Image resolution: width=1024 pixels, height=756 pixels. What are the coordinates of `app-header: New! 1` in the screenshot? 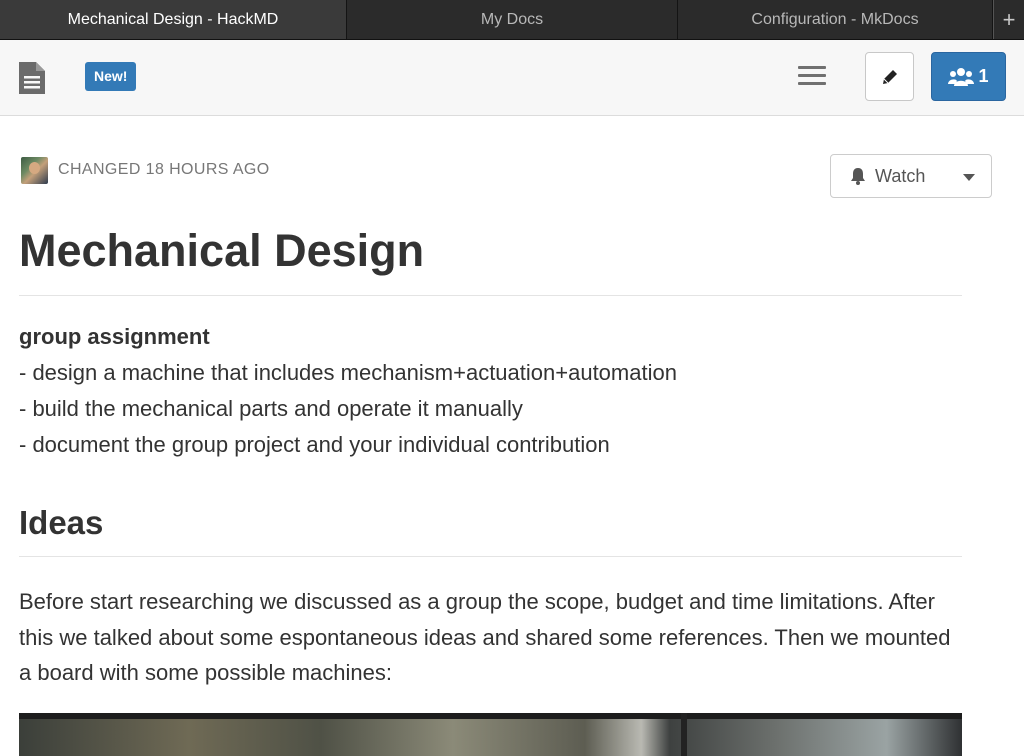 It's located at (512, 78).